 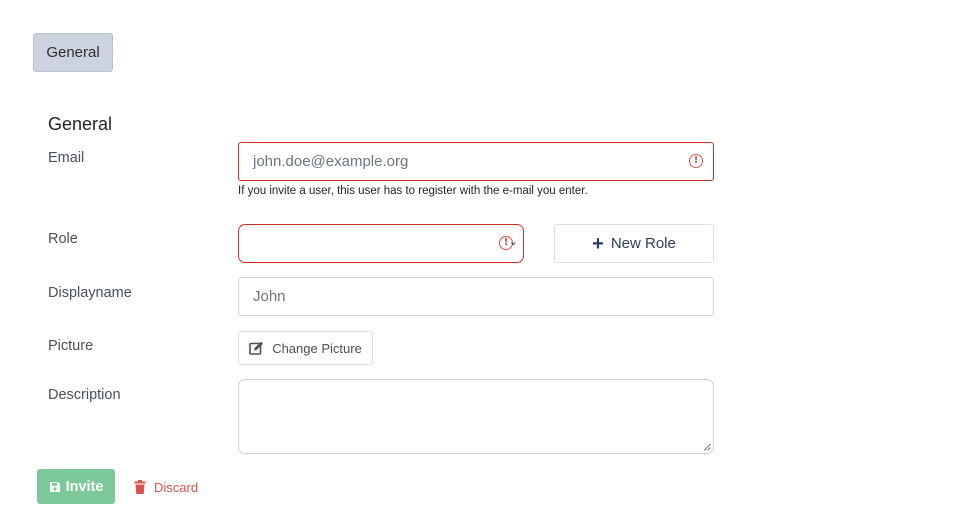 What do you see at coordinates (381, 243) in the screenshot?
I see `role-select: ! ⌄` at bounding box center [381, 243].